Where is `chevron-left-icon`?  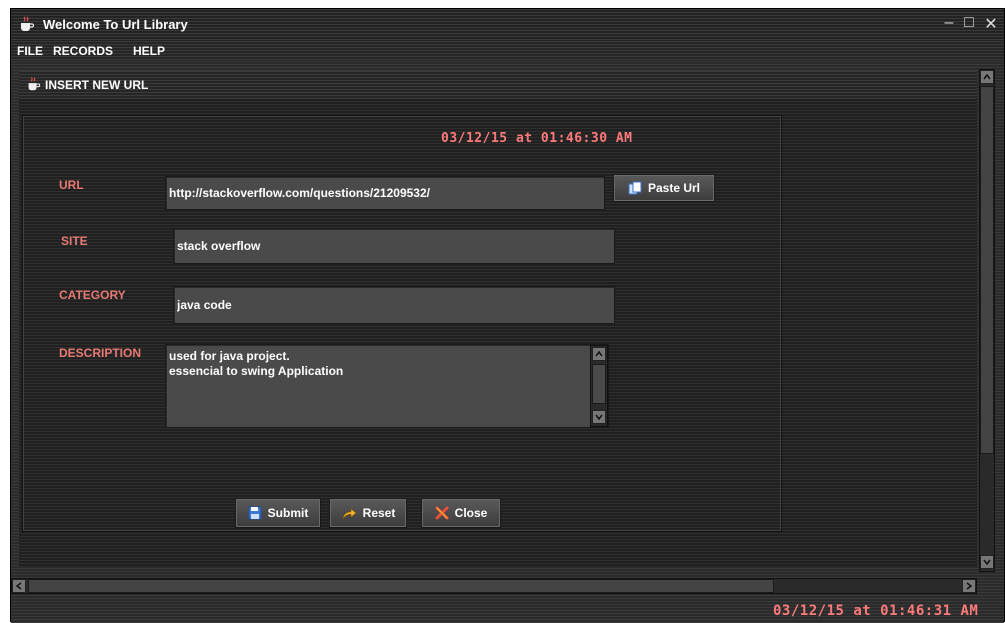 chevron-left-icon is located at coordinates (19, 586).